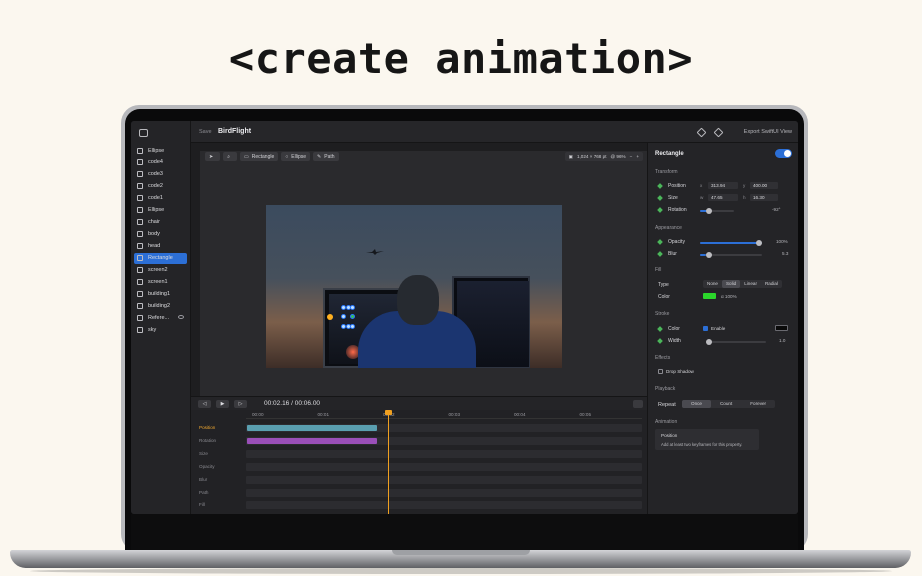  I want to click on track-label: Blur, so click(203, 479).